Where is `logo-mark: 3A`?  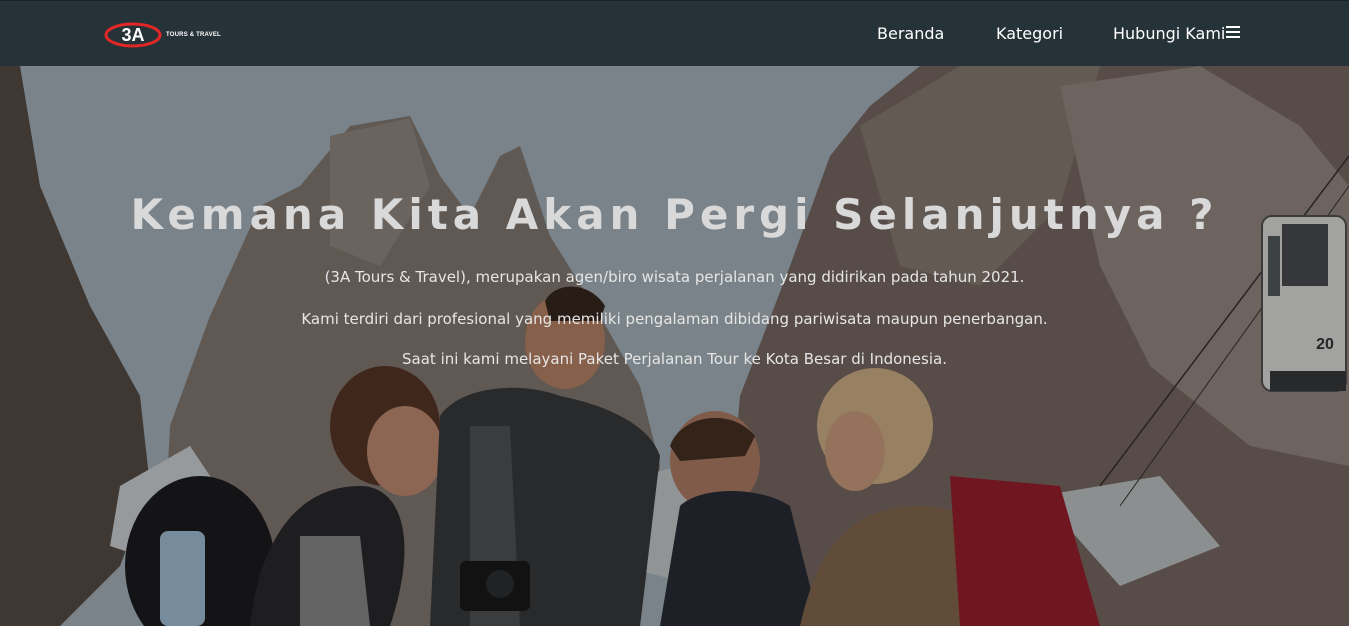
logo-mark: 3A is located at coordinates (133, 35).